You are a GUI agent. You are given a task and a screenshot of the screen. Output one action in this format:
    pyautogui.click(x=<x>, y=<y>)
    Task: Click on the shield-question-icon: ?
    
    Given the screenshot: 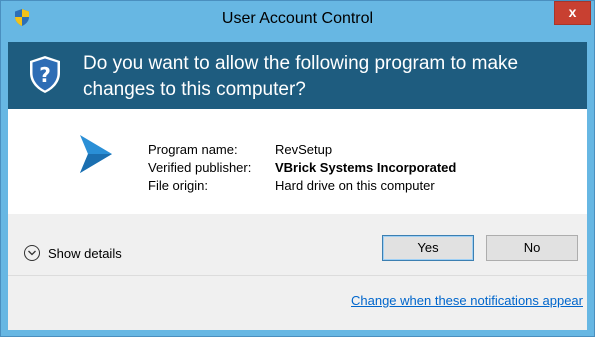 What is the action you would take?
    pyautogui.click(x=45, y=74)
    